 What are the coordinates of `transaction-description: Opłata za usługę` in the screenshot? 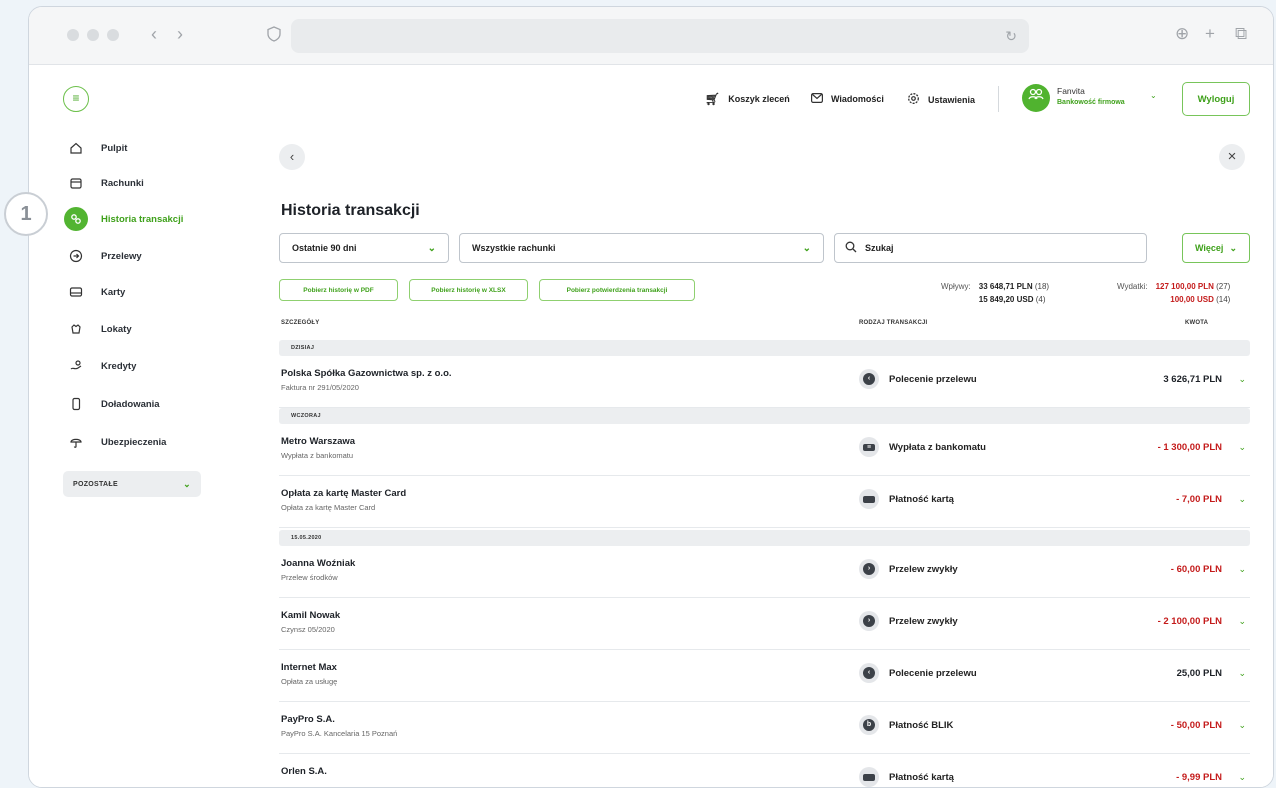 It's located at (309, 681).